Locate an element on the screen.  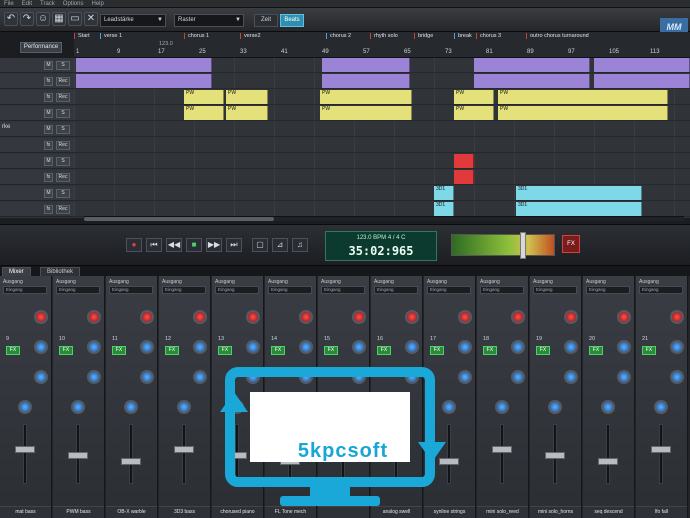
track-lane: PW PW PW PW PW is located at coordinates (382, 97).